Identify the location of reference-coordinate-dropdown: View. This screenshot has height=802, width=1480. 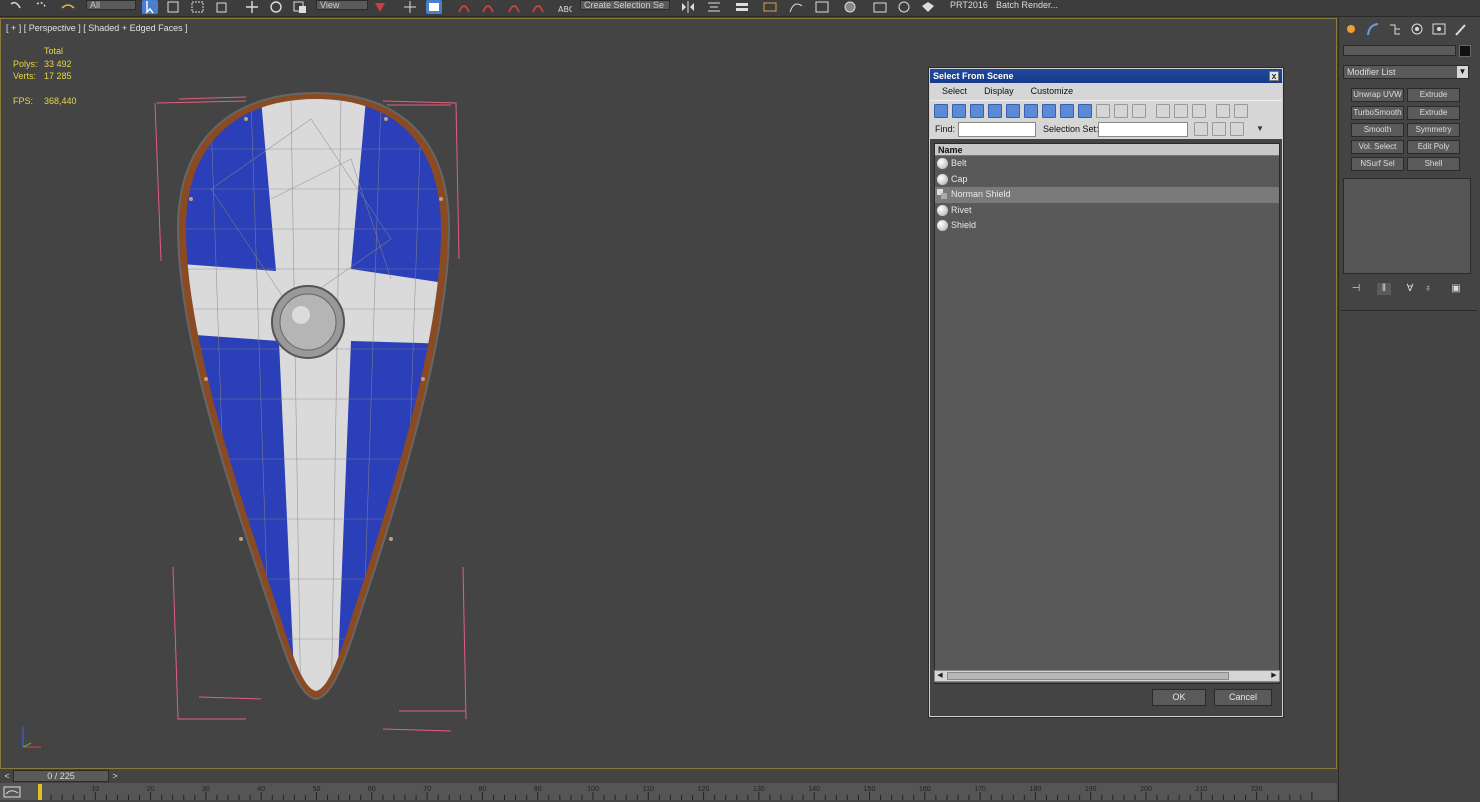
(342, 5).